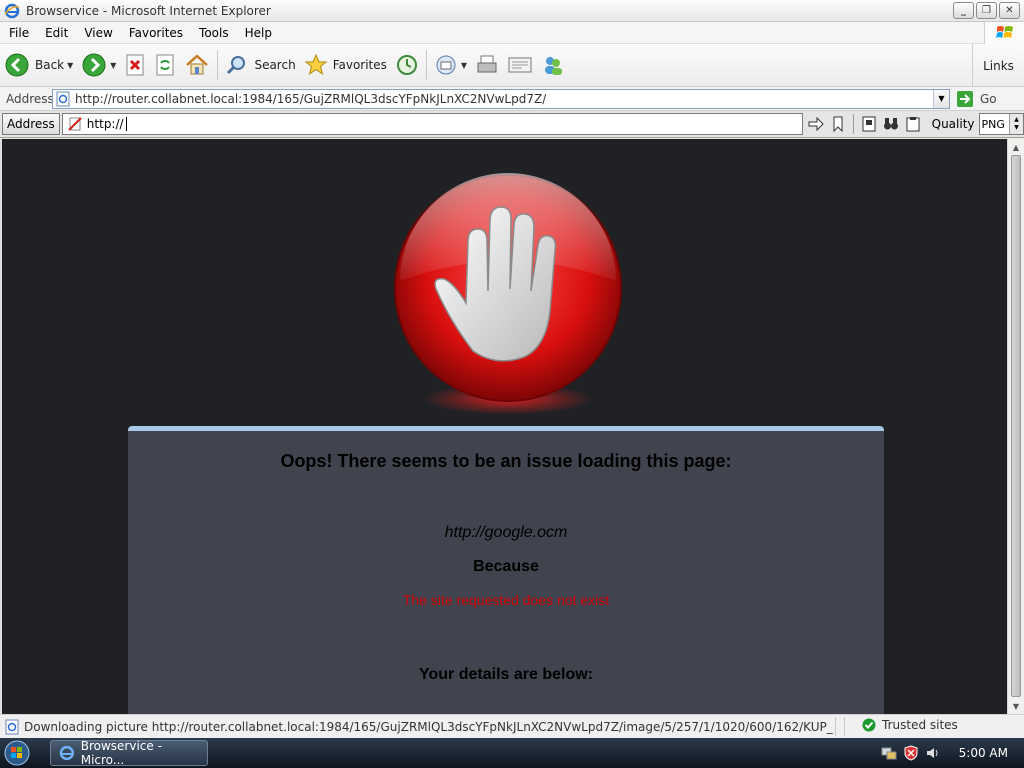  What do you see at coordinates (1009, 10) in the screenshot?
I see `close-button: ✕` at bounding box center [1009, 10].